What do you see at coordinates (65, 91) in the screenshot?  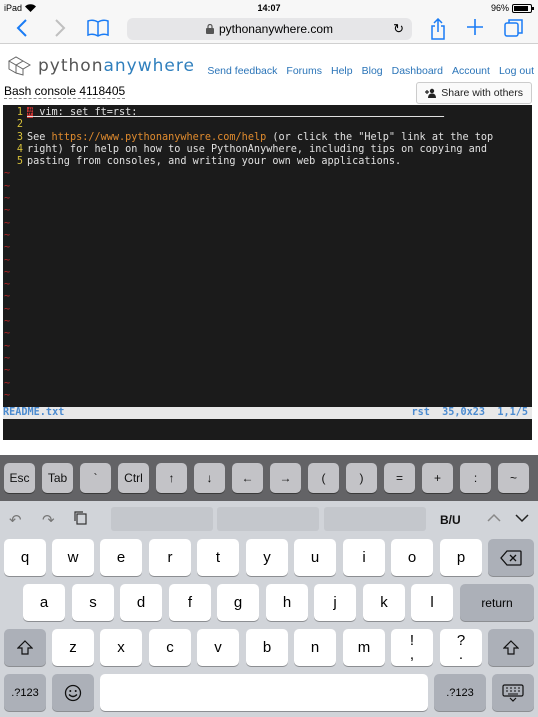 I see `console-title: Bash console 4118405` at bounding box center [65, 91].